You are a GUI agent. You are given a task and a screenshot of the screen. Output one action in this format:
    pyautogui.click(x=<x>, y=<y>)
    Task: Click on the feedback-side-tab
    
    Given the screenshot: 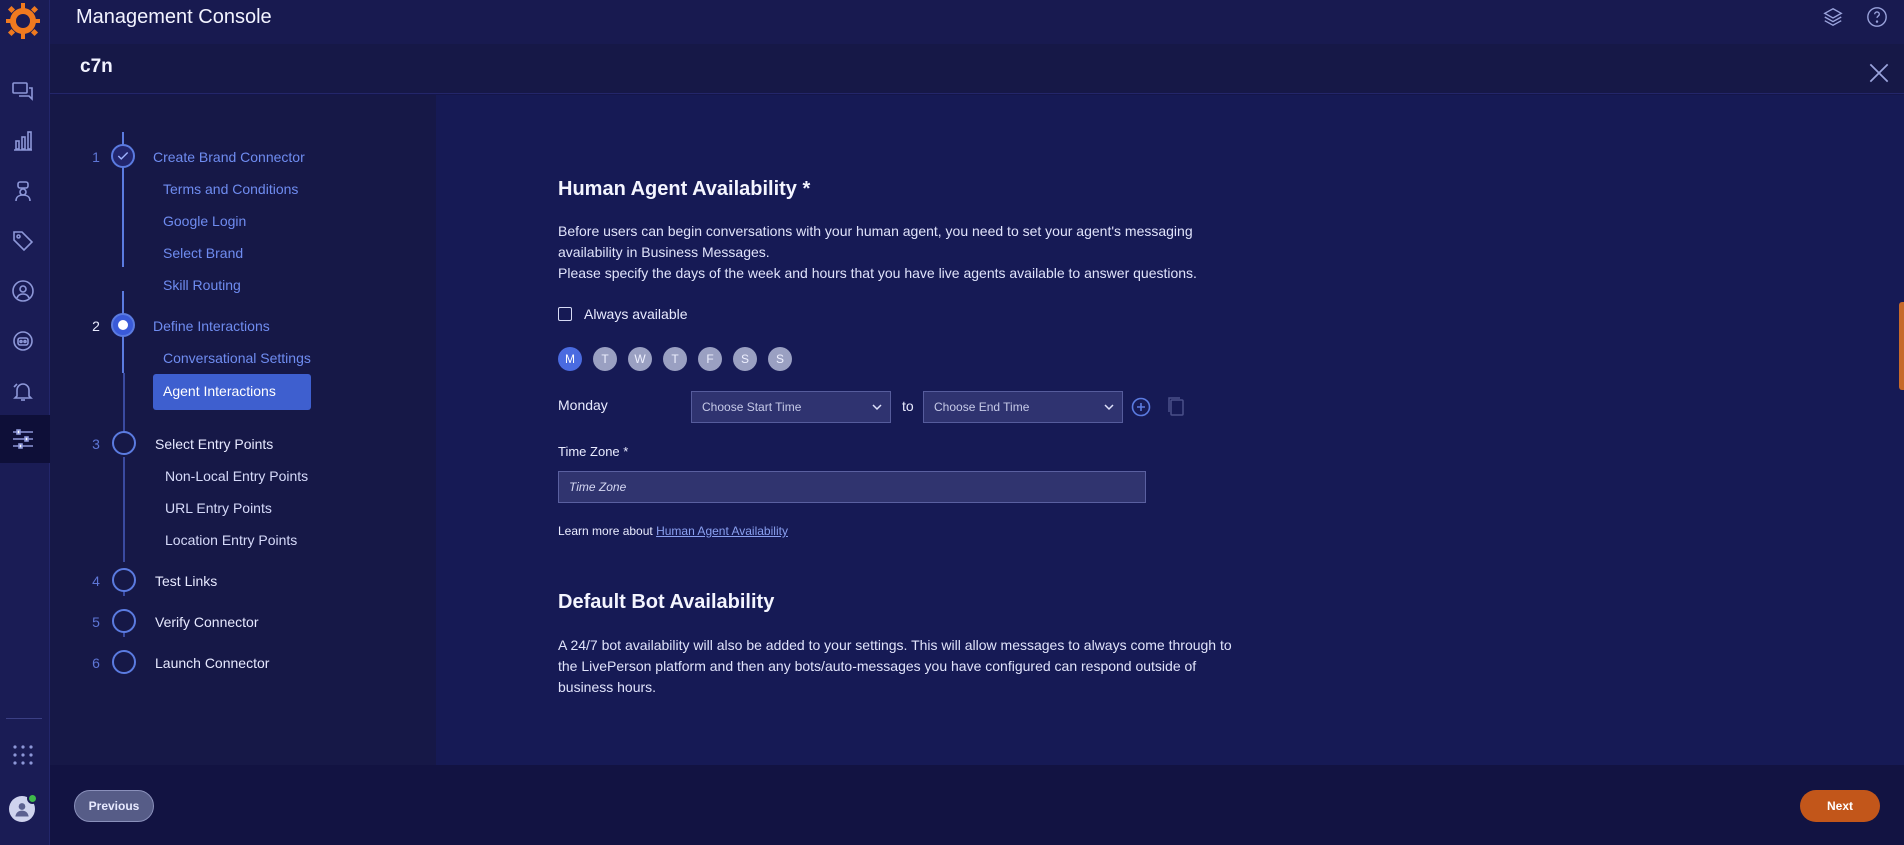 What is the action you would take?
    pyautogui.click(x=1901, y=346)
    